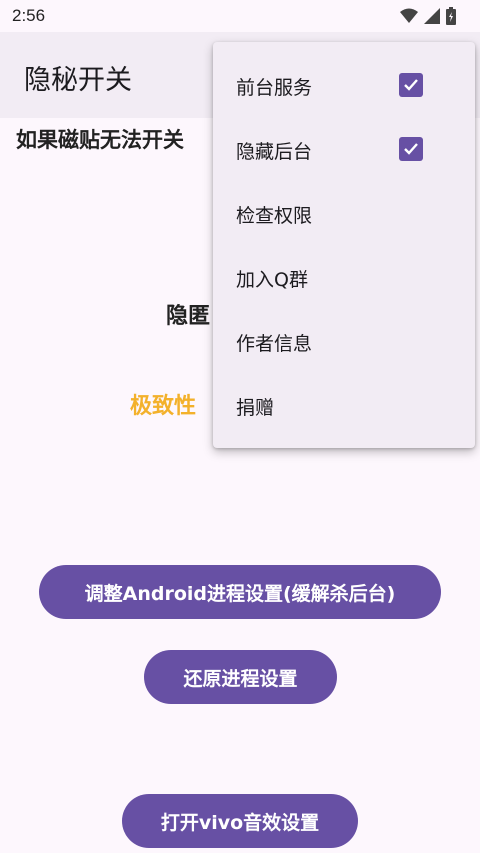 Image resolution: width=480 pixels, height=853 pixels. Describe the element at coordinates (409, 18) in the screenshot. I see `wifi-icon` at that location.